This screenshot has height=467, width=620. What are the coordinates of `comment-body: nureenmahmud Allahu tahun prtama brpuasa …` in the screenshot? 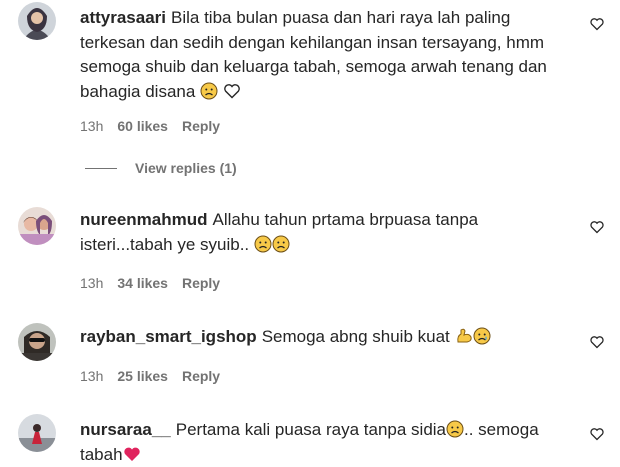 It's located at (320, 232).